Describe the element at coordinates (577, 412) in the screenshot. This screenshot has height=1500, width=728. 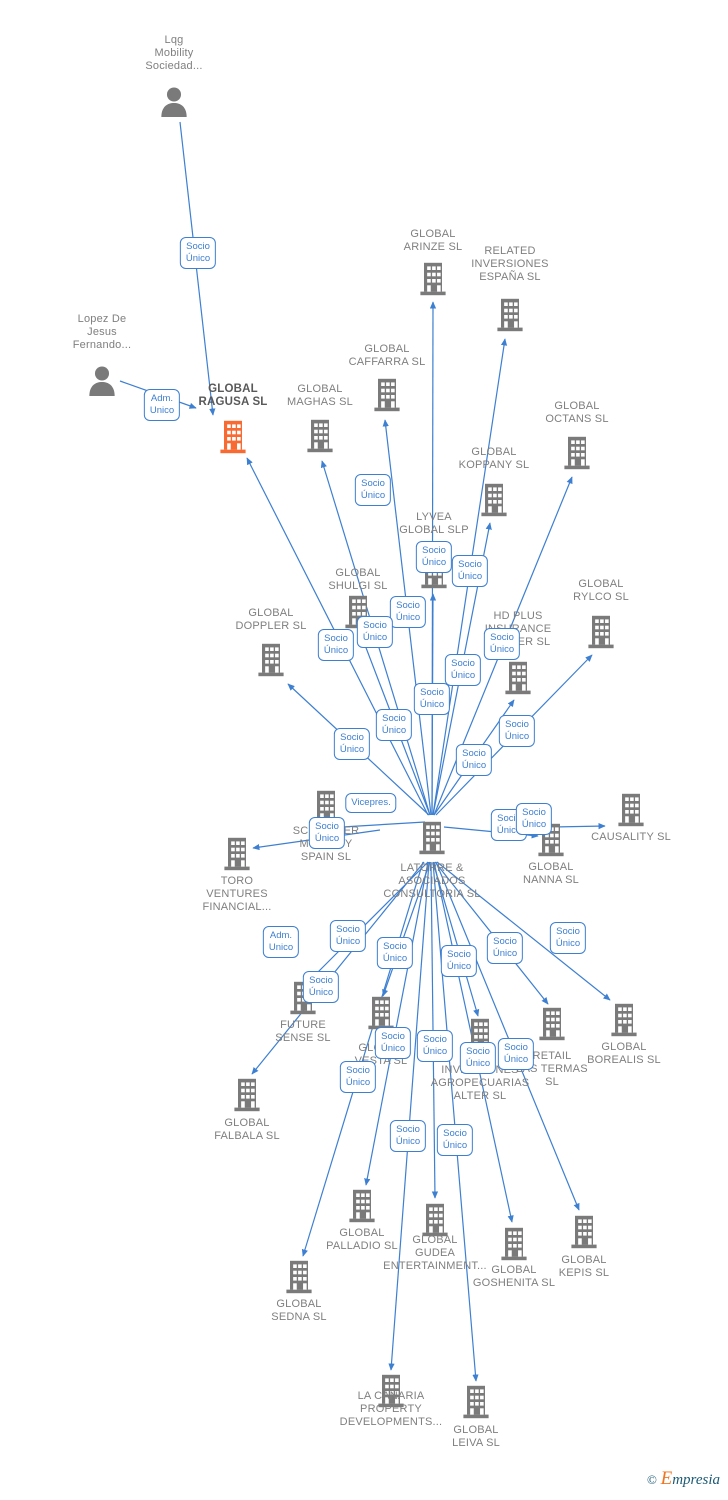
I see `node-label: GLOBAL OCTANS SL` at that location.